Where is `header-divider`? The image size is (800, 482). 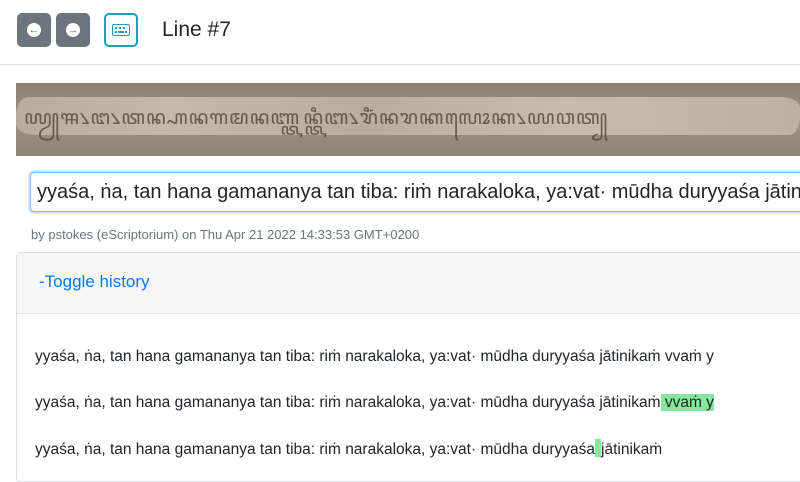
header-divider is located at coordinates (400, 64).